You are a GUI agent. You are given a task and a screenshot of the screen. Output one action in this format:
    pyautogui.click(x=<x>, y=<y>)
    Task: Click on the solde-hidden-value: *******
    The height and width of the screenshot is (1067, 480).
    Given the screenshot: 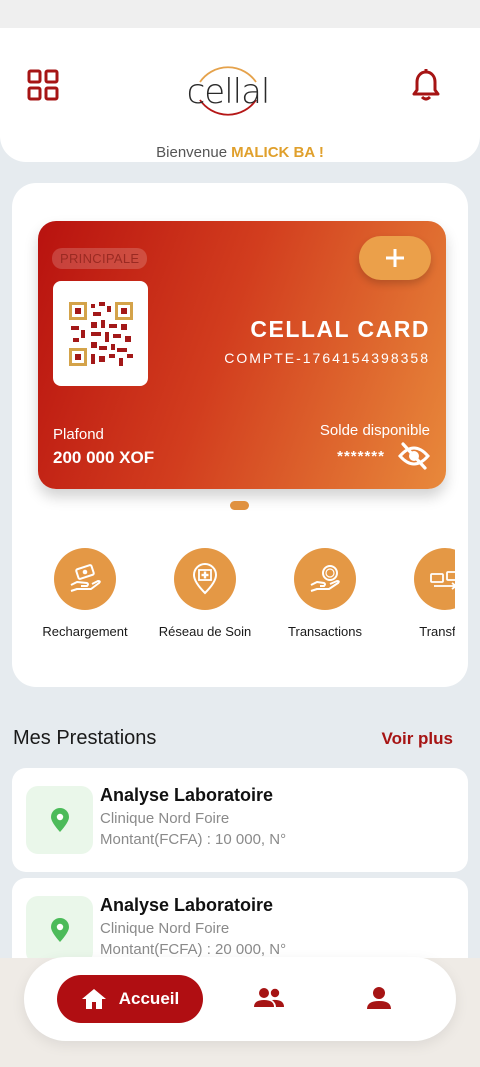 What is the action you would take?
    pyautogui.click(x=361, y=456)
    